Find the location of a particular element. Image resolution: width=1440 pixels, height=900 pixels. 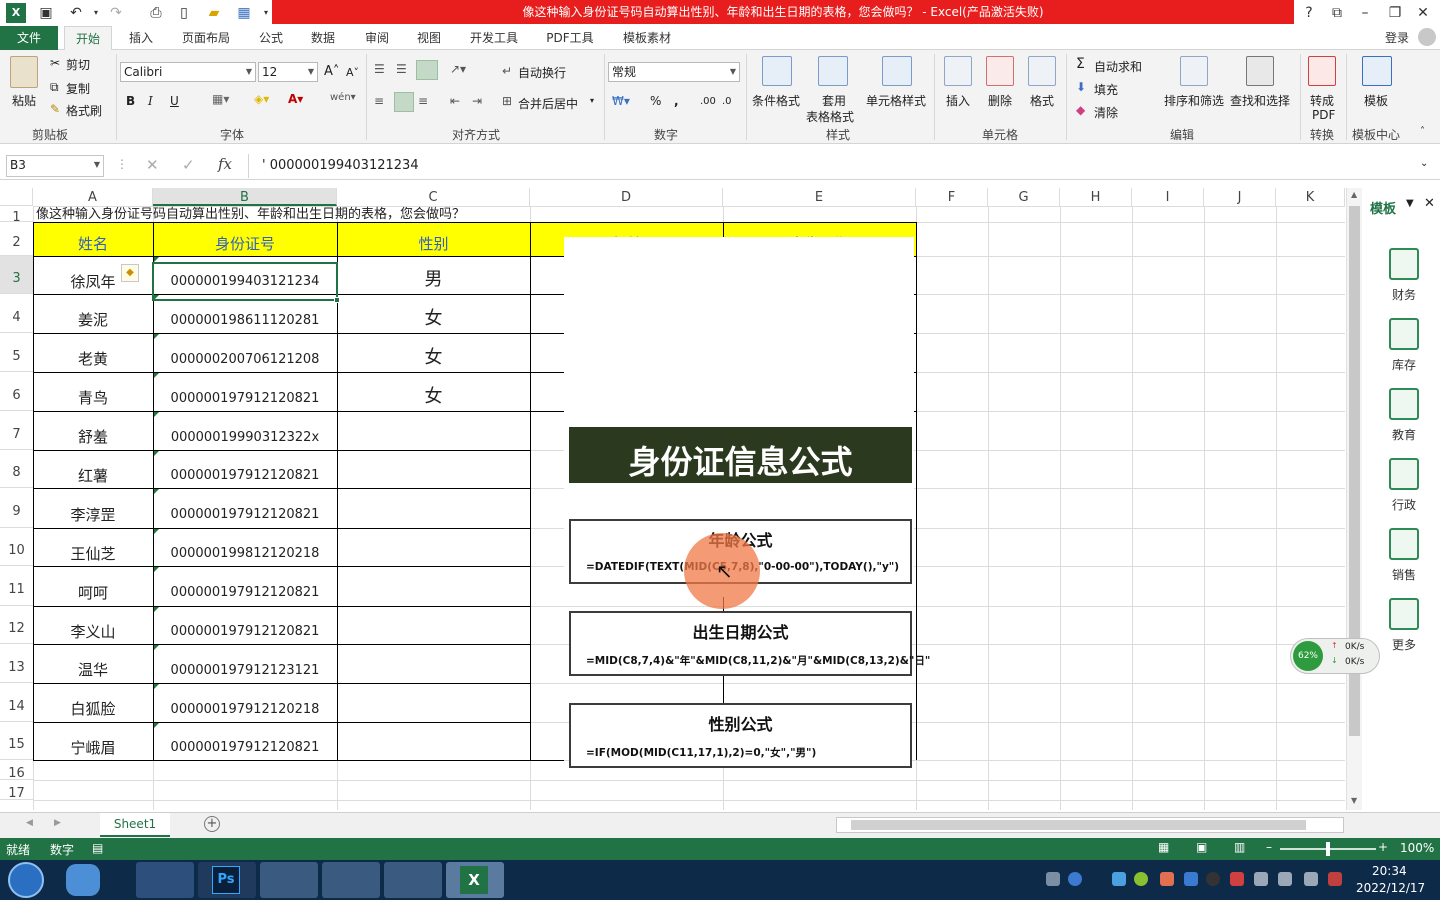

insert-cells-button: 插入 is located at coordinates (958, 100).